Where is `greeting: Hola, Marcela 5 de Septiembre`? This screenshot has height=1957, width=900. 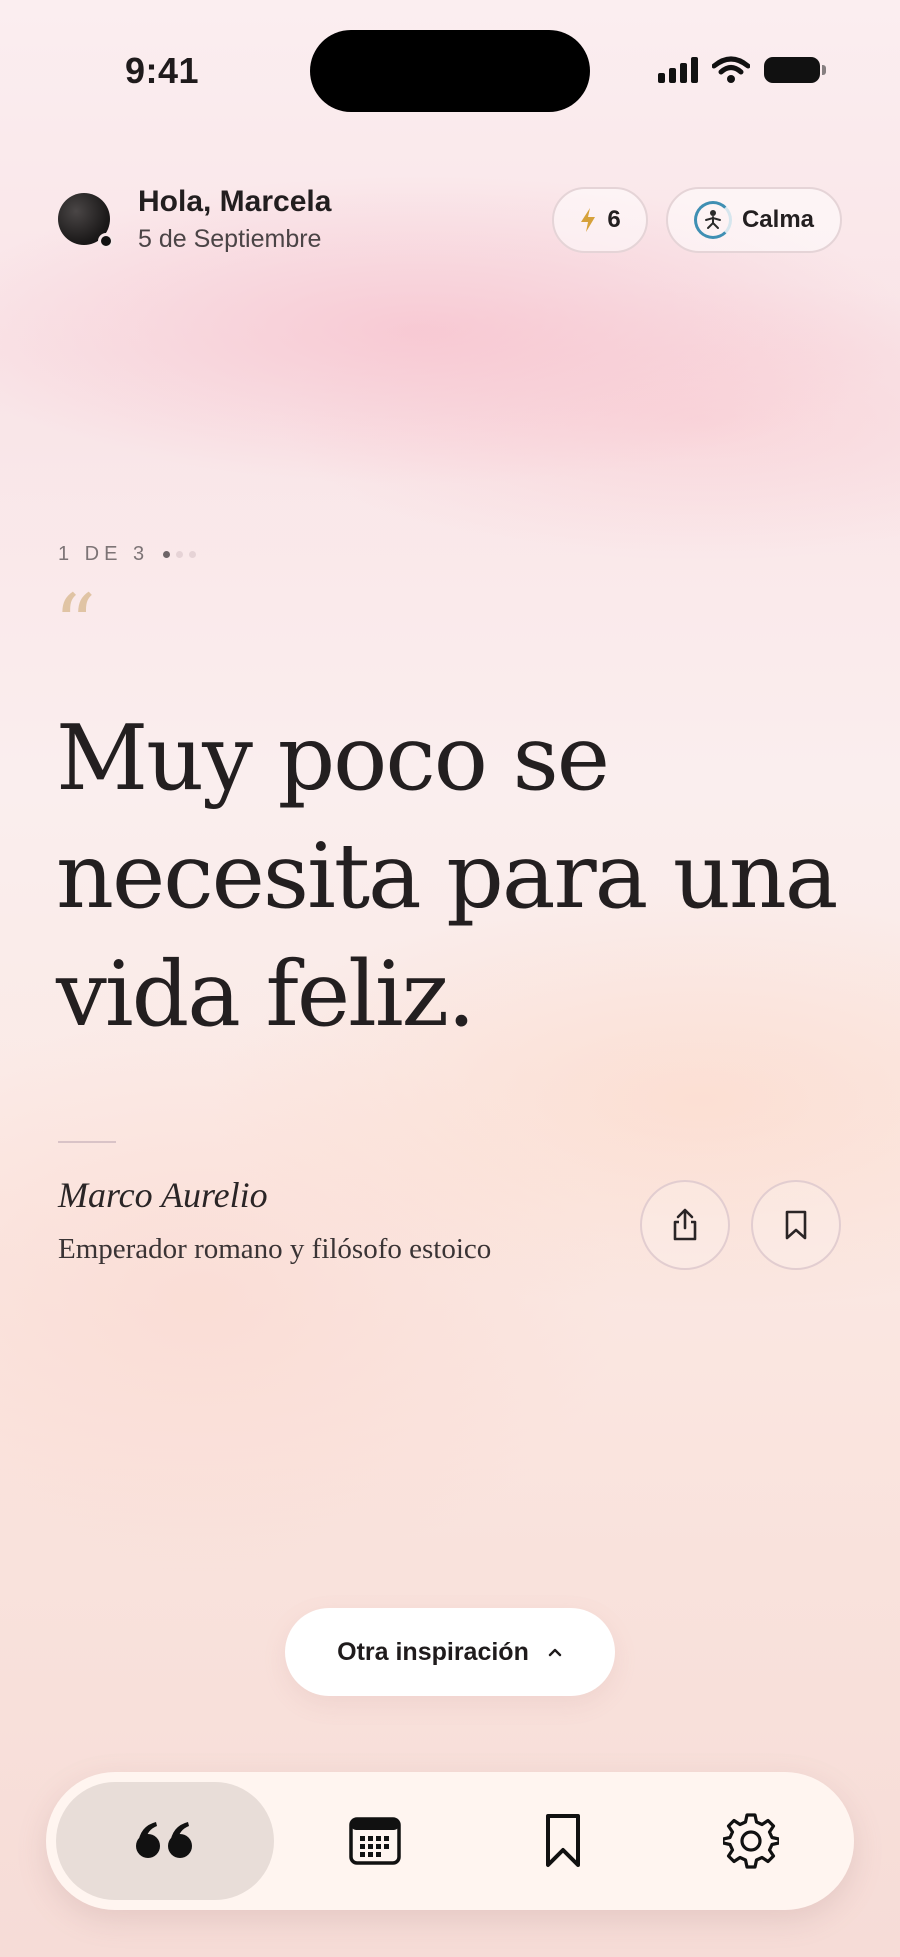
greeting: Hola, Marcela 5 de Septiembre is located at coordinates (234, 219).